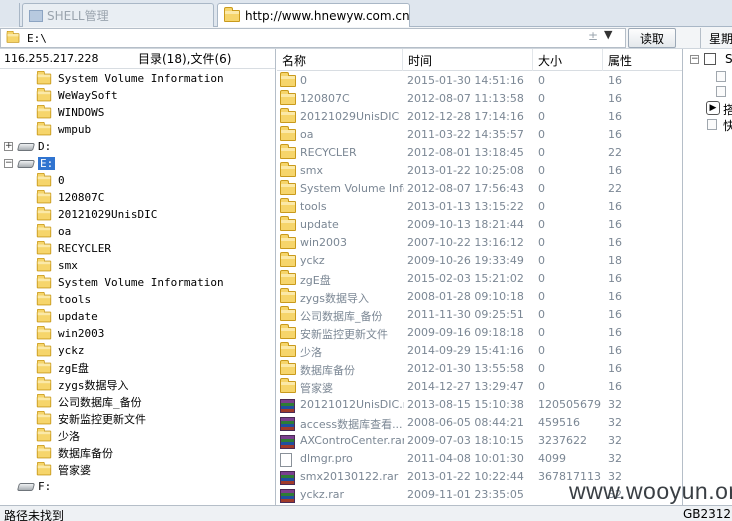 The height and width of the screenshot is (521, 732). What do you see at coordinates (468, 60) in the screenshot?
I see `column-time: 时间` at bounding box center [468, 60].